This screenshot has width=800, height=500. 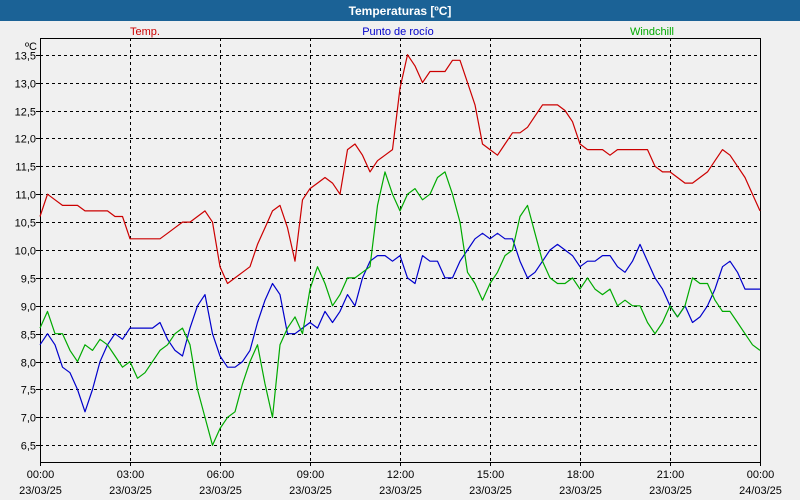 I want to click on y-tick-label: 6,5, so click(x=28, y=447).